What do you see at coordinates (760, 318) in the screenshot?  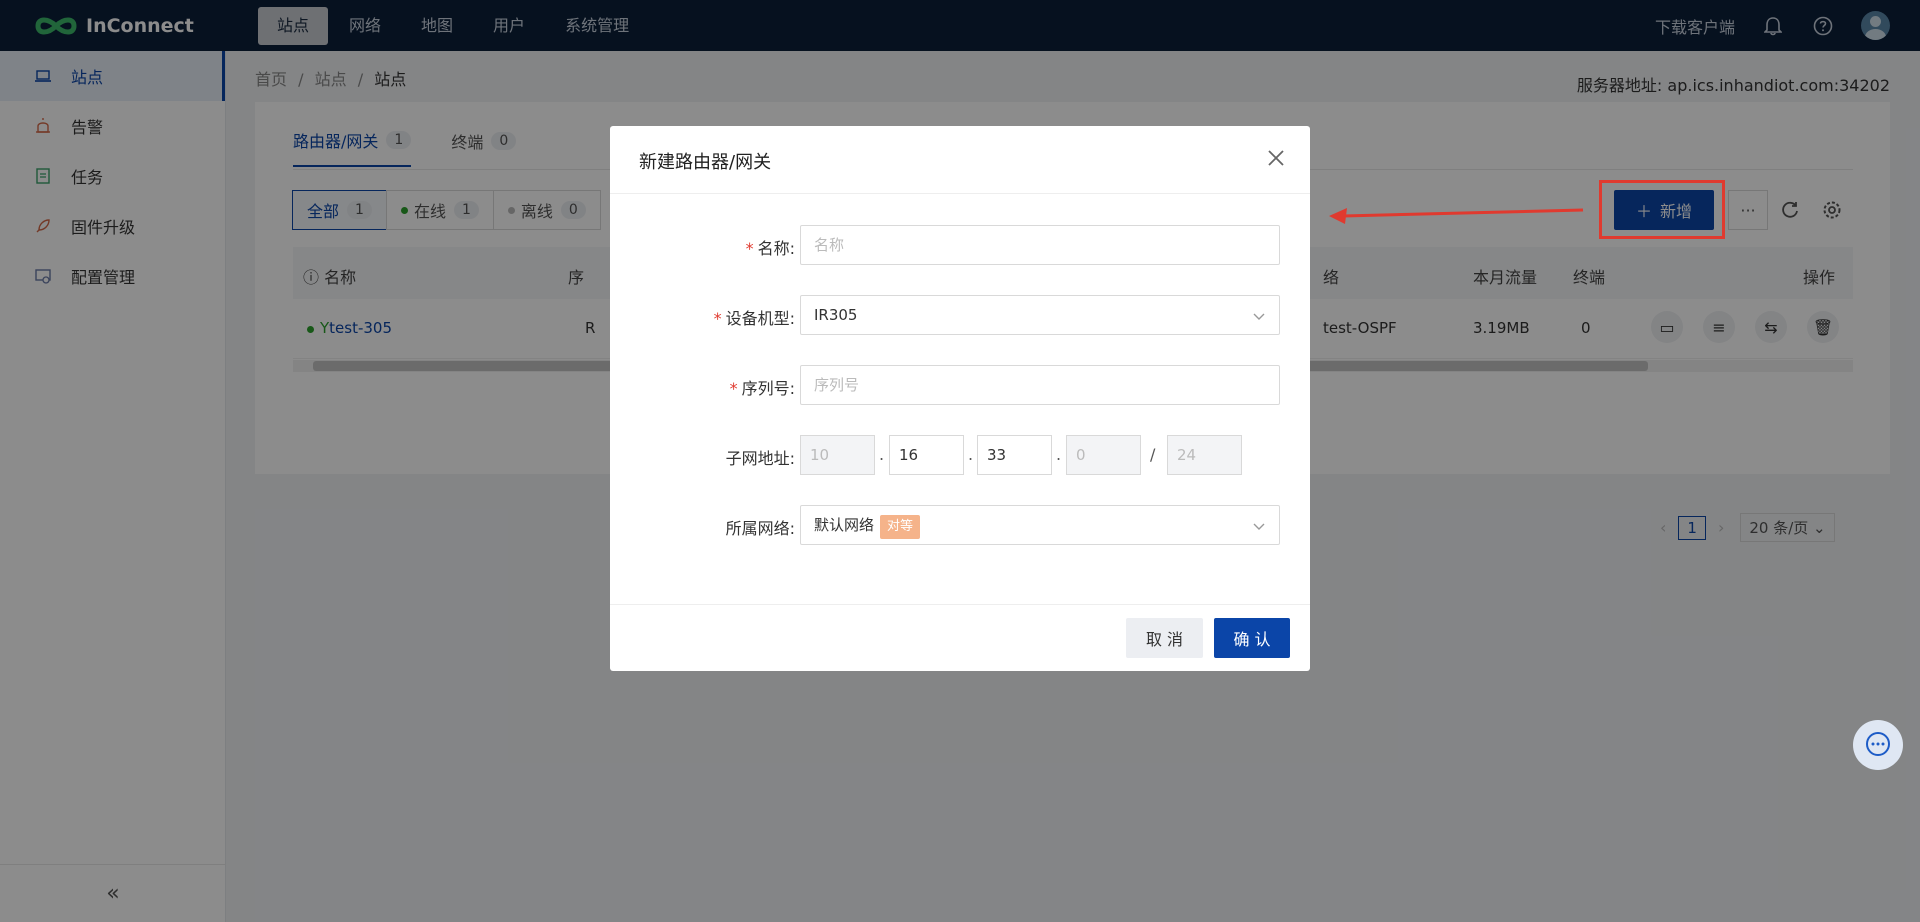 I see `label-text: 设备机型:` at bounding box center [760, 318].